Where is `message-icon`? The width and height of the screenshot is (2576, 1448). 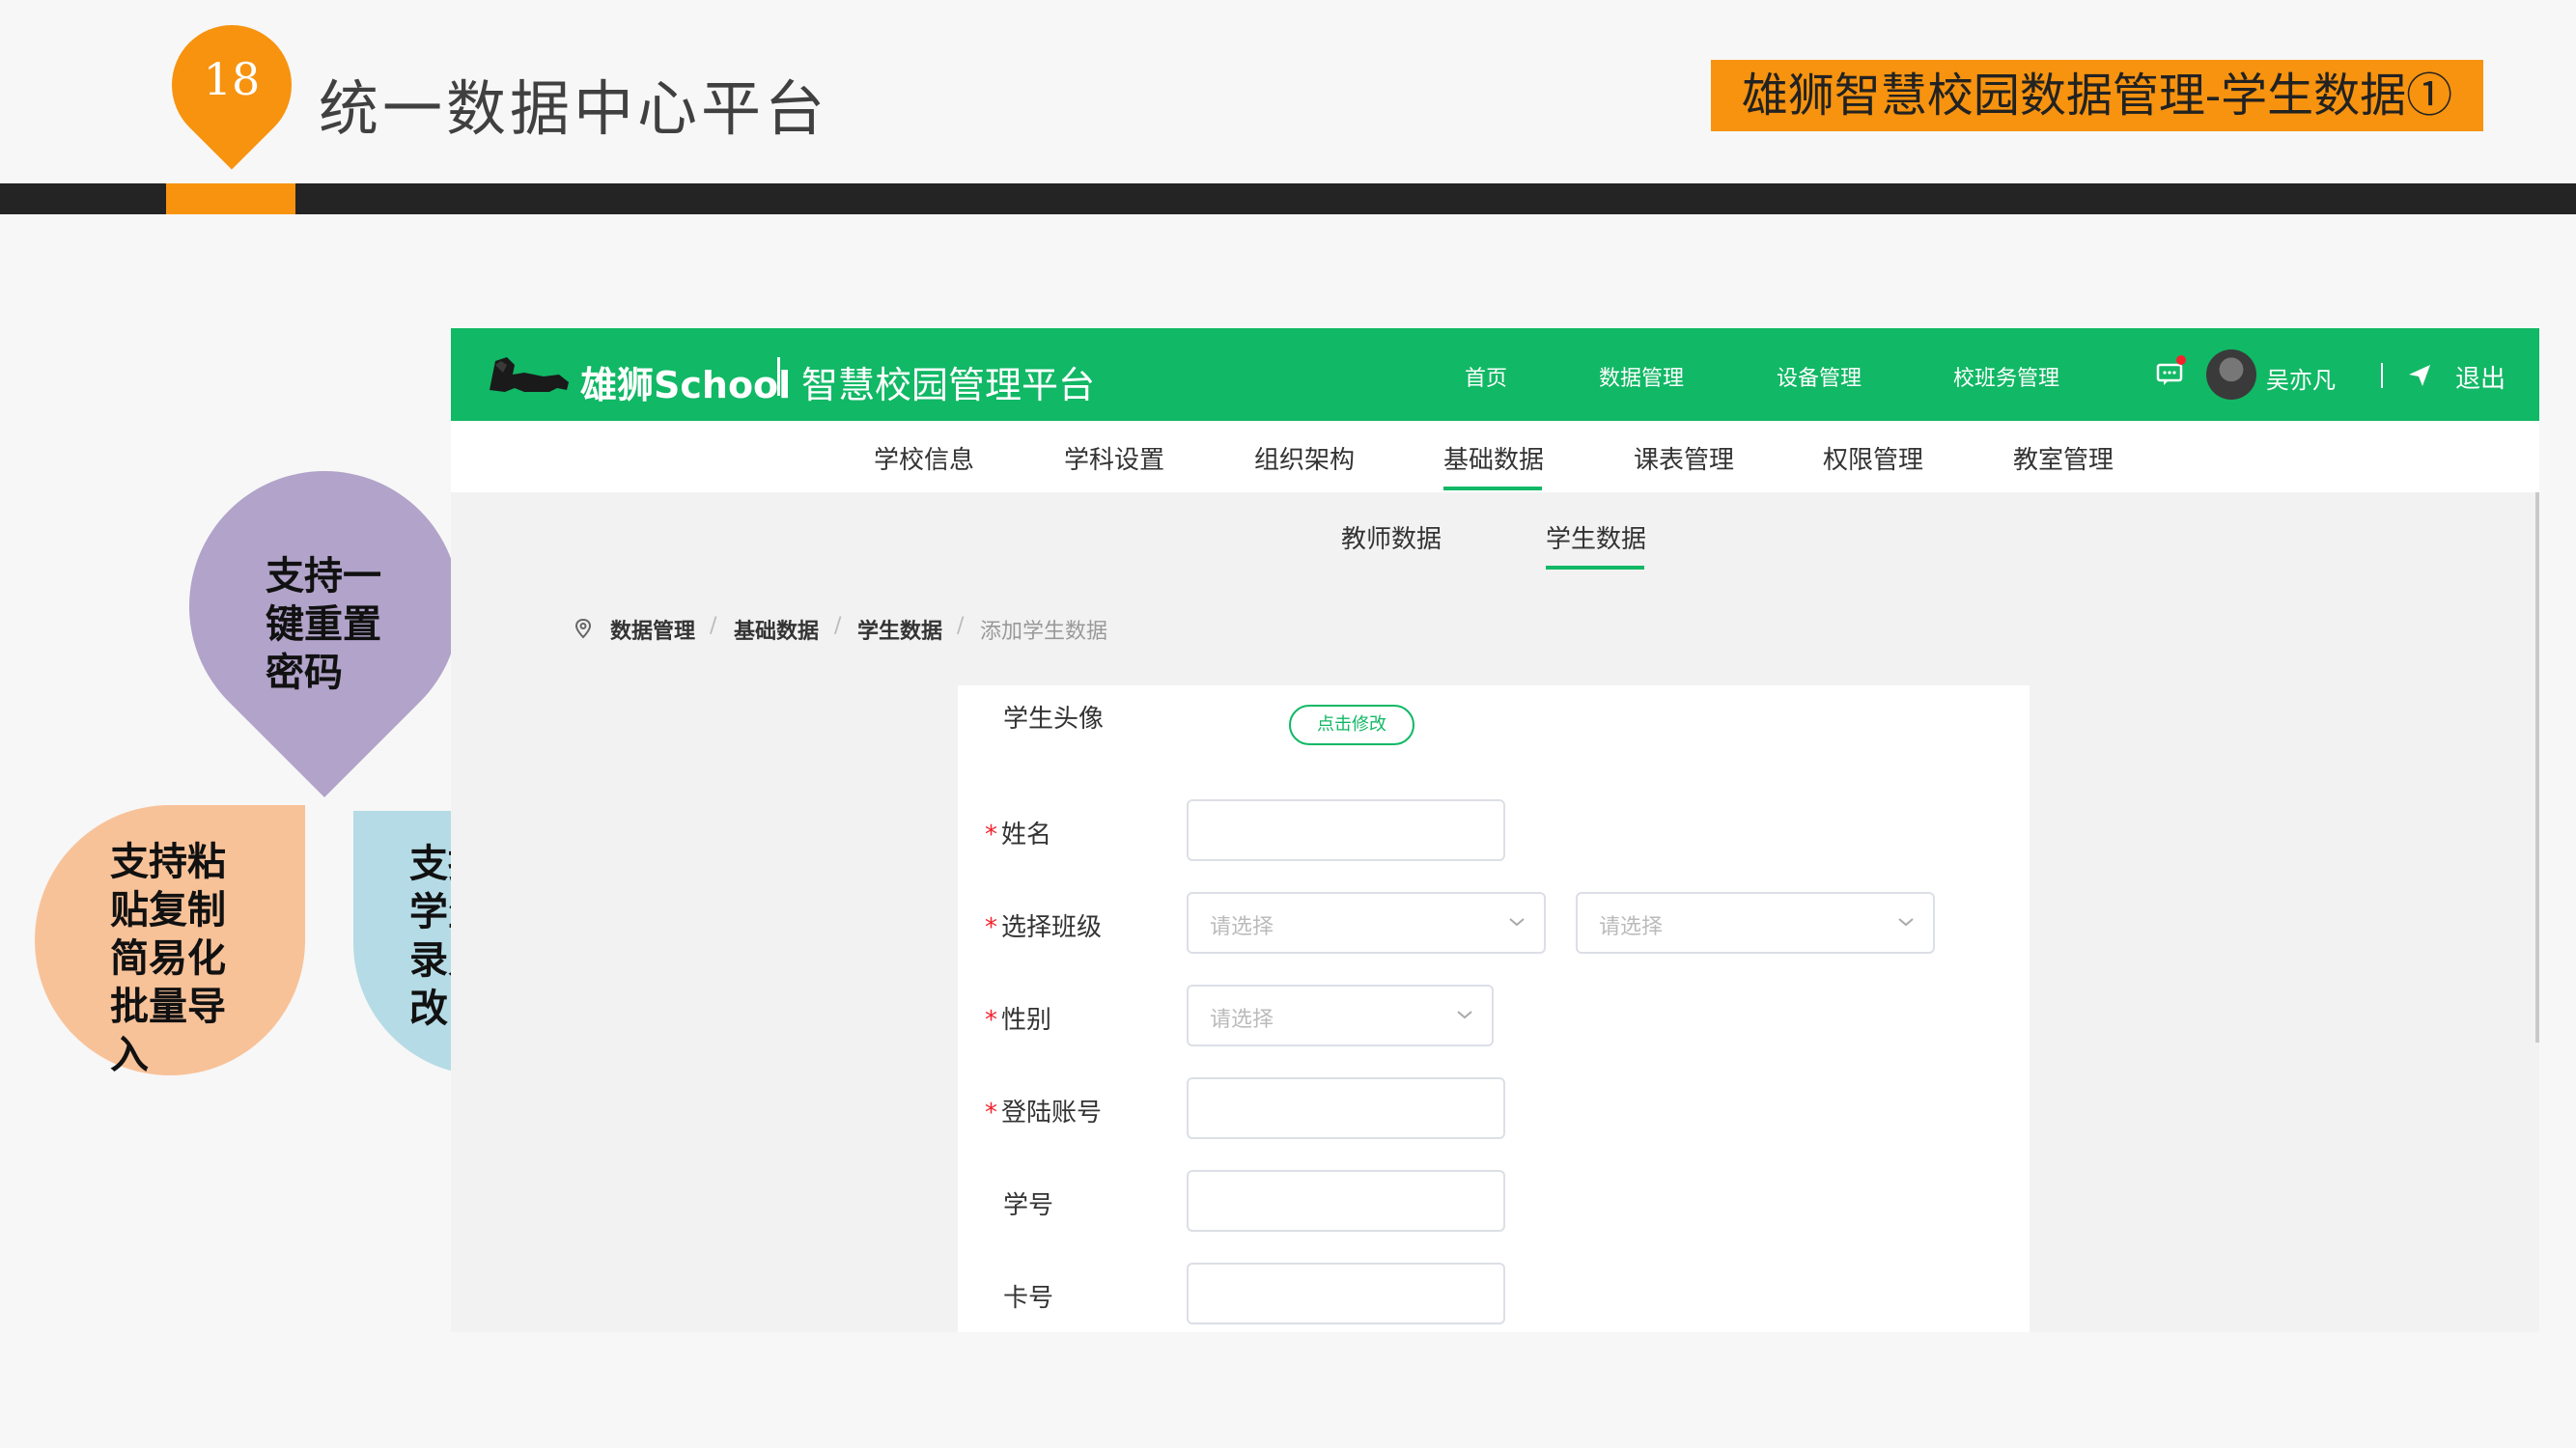 message-icon is located at coordinates (2170, 375).